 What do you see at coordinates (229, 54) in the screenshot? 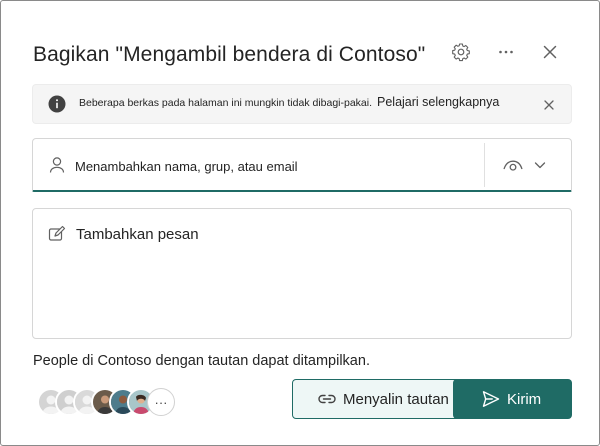
I see `dialog-title: Bagikan "Mengambil bendera di Contoso"` at bounding box center [229, 54].